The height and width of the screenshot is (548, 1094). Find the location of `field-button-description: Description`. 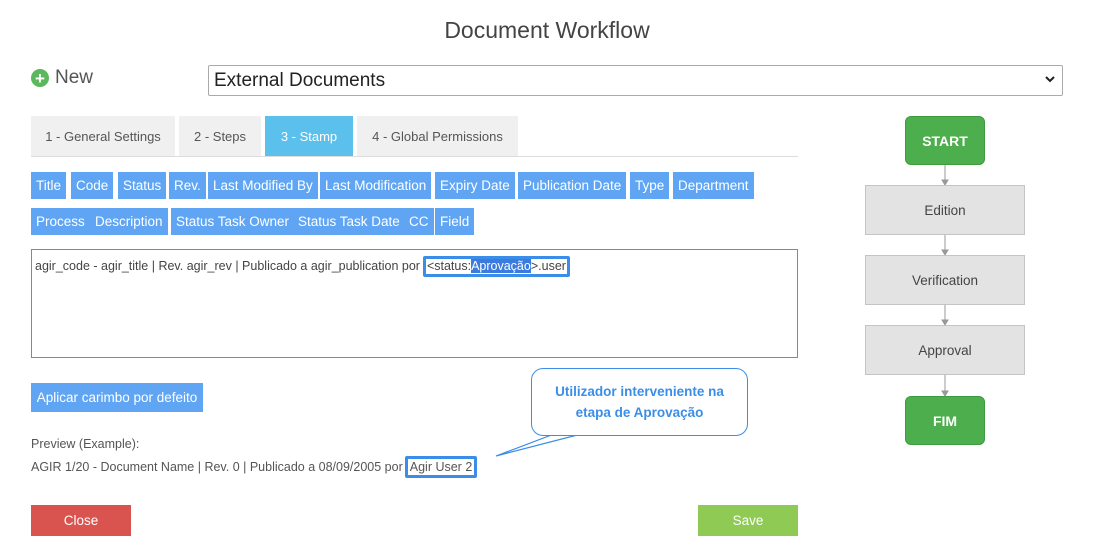

field-button-description: Description is located at coordinates (129, 221).